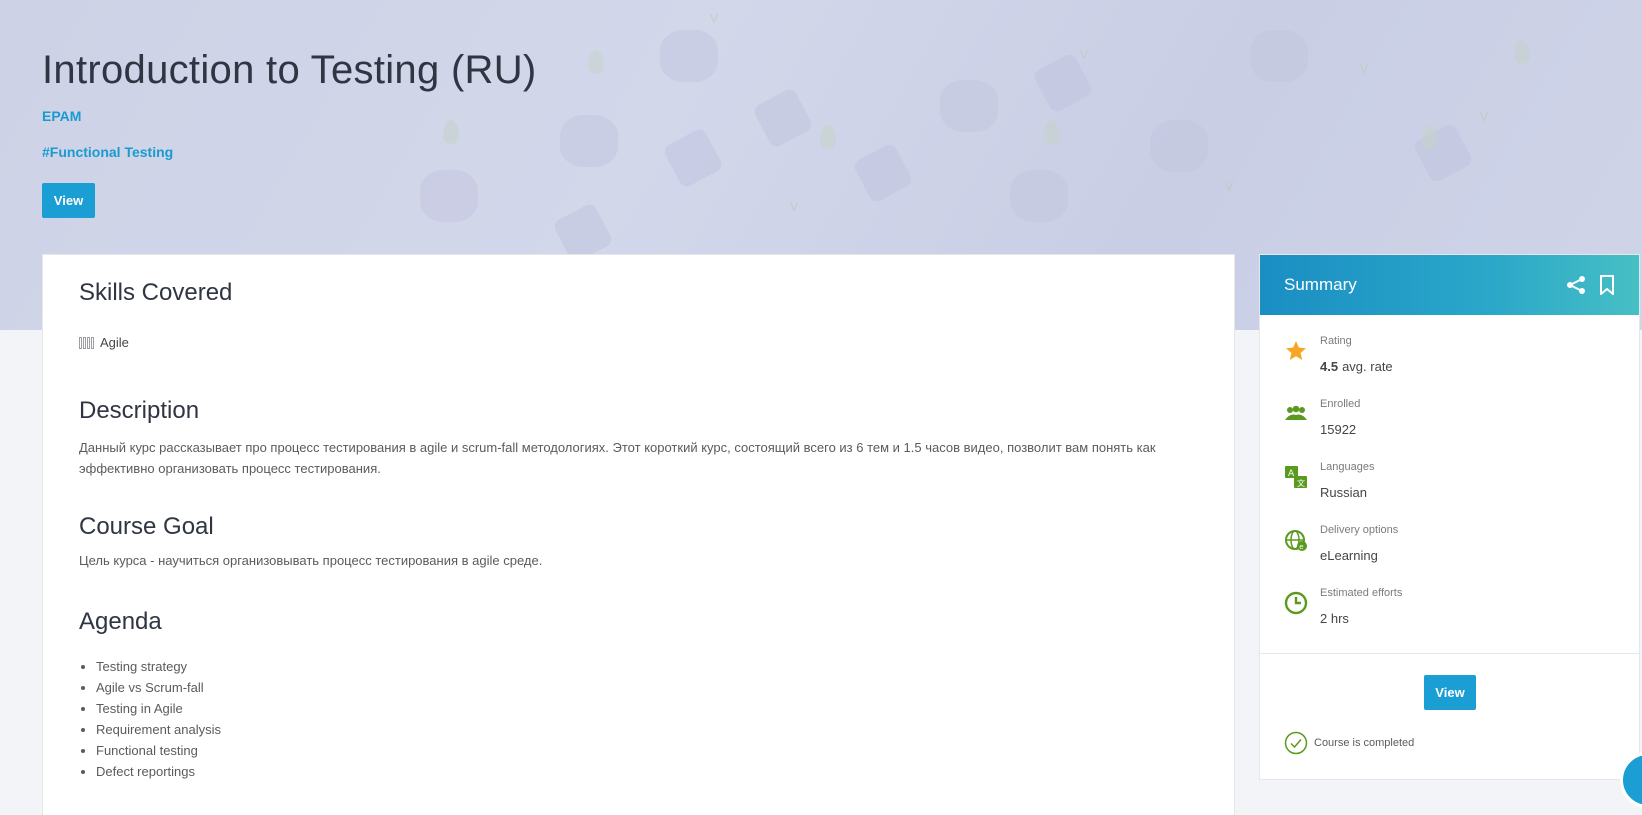  What do you see at coordinates (86, 342) in the screenshot?
I see `skill-bars-icon` at bounding box center [86, 342].